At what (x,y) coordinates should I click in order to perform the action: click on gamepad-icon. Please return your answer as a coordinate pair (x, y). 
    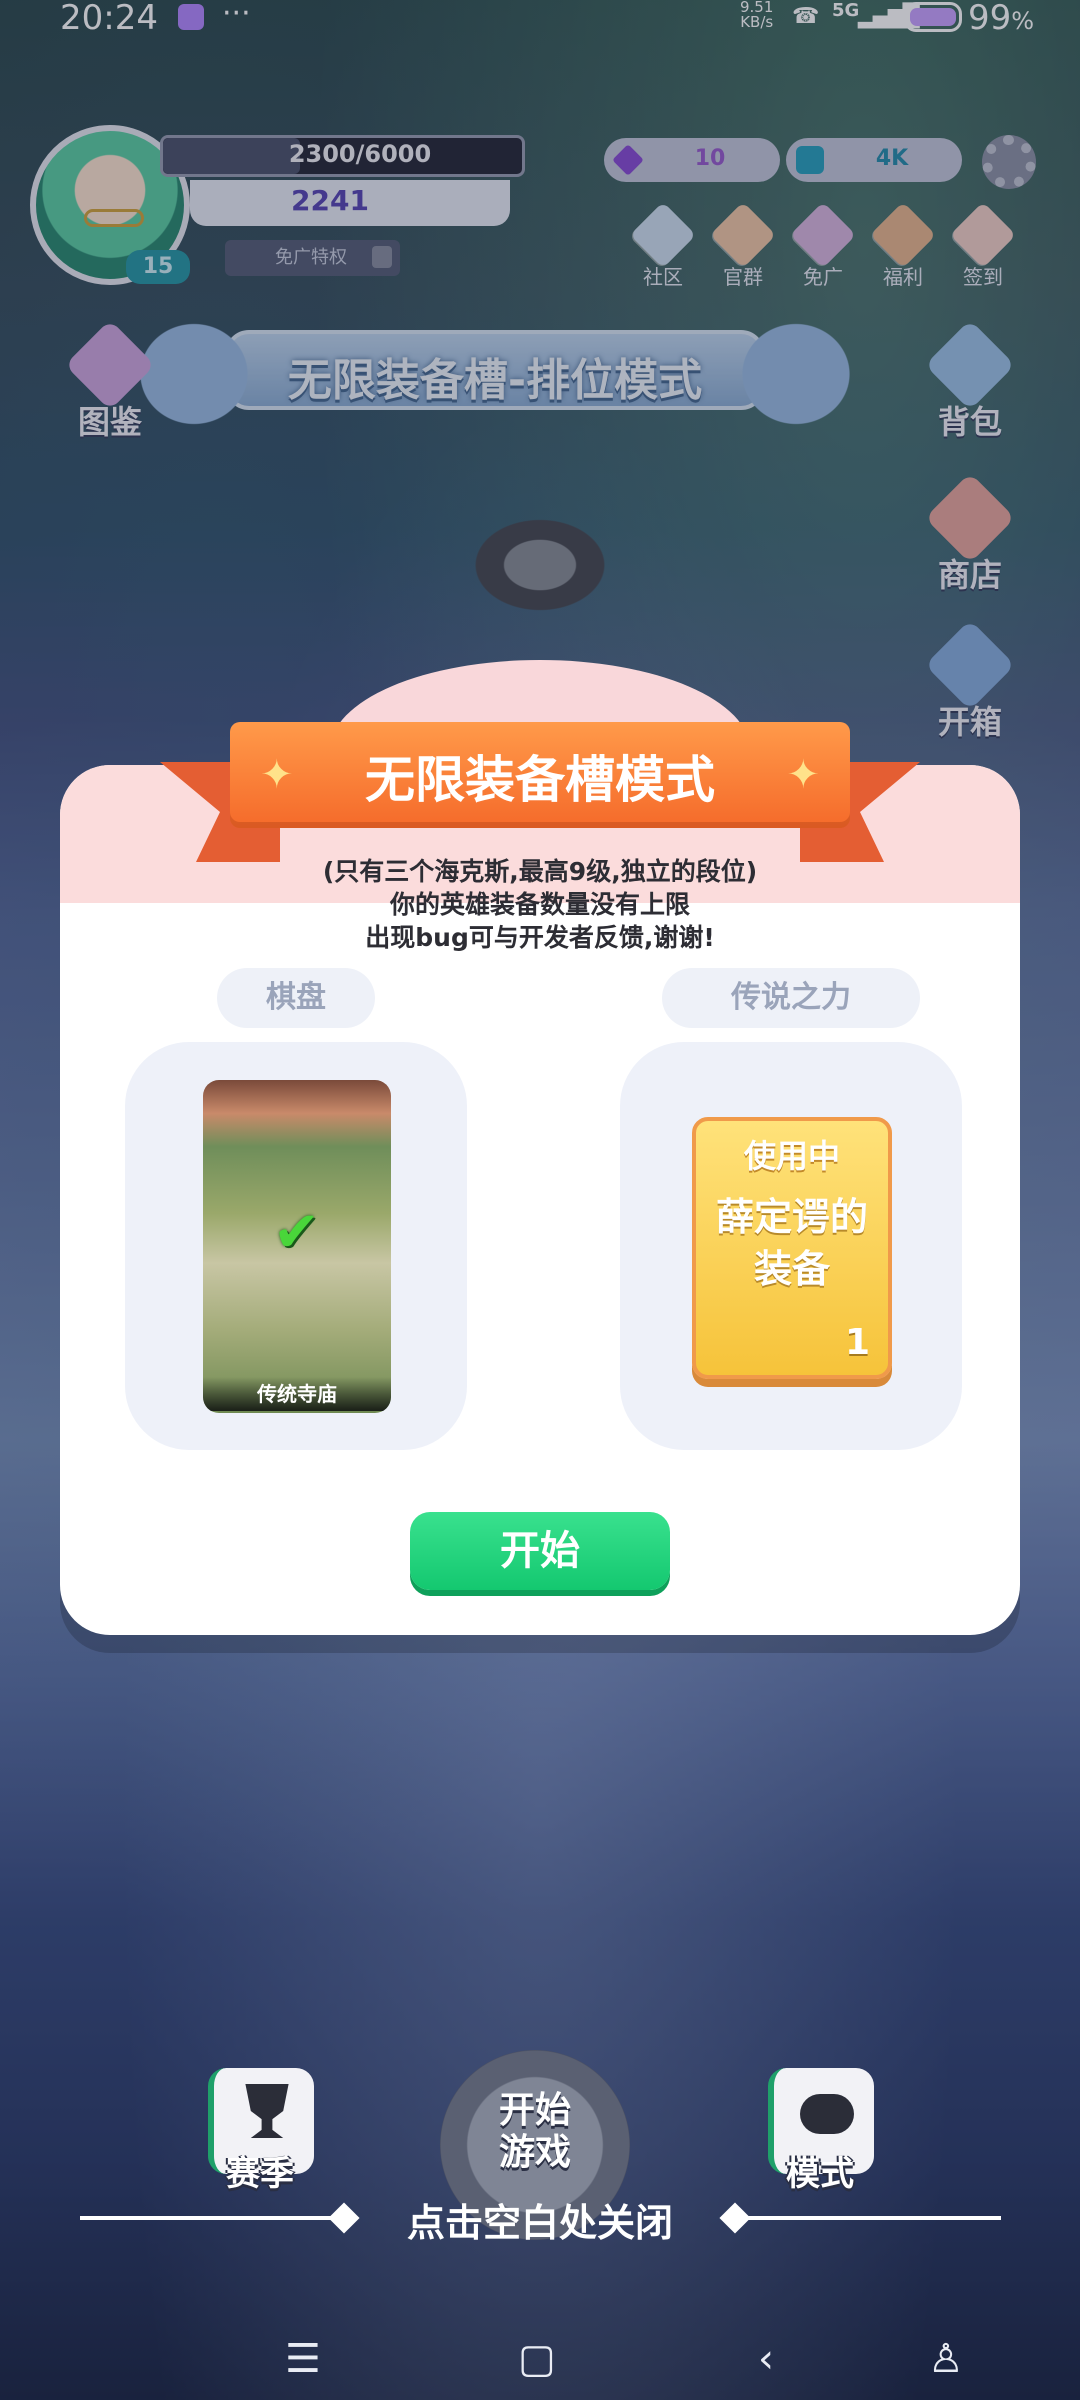
    Looking at the image, I should click on (827, 2114).